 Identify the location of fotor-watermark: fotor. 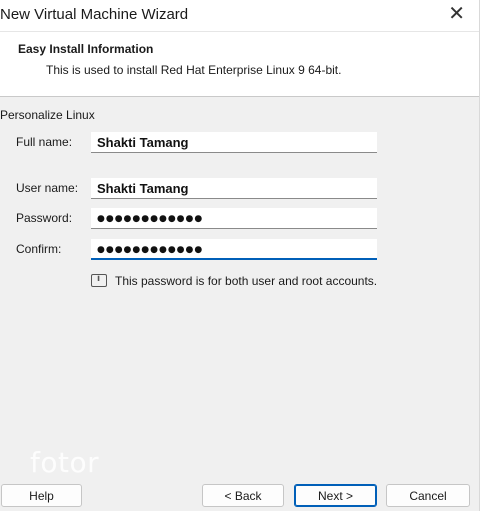
(65, 462).